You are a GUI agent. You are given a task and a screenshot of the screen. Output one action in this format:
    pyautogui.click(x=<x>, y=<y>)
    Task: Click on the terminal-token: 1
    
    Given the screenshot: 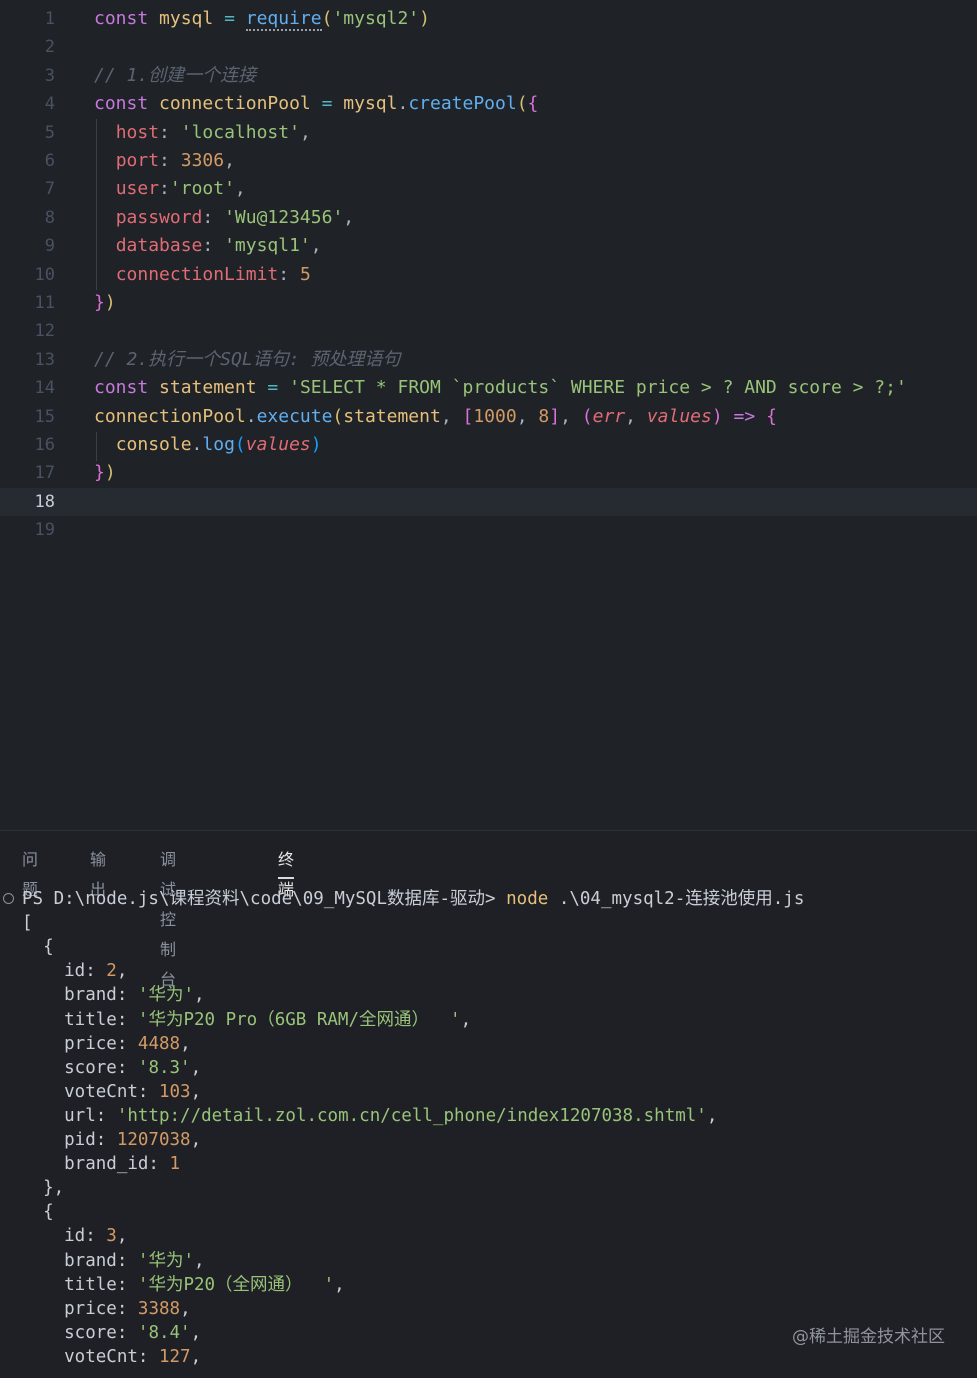 What is the action you would take?
    pyautogui.click(x=175, y=1164)
    